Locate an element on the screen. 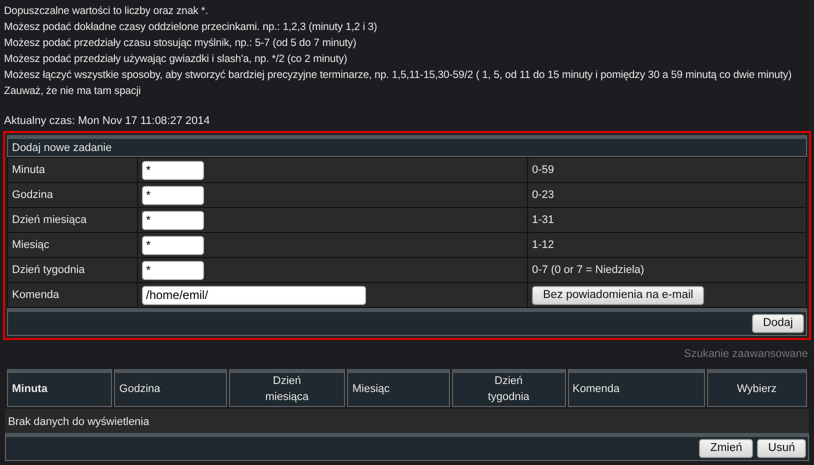 The width and height of the screenshot is (814, 465). range-hint: 0-59 is located at coordinates (667, 170).